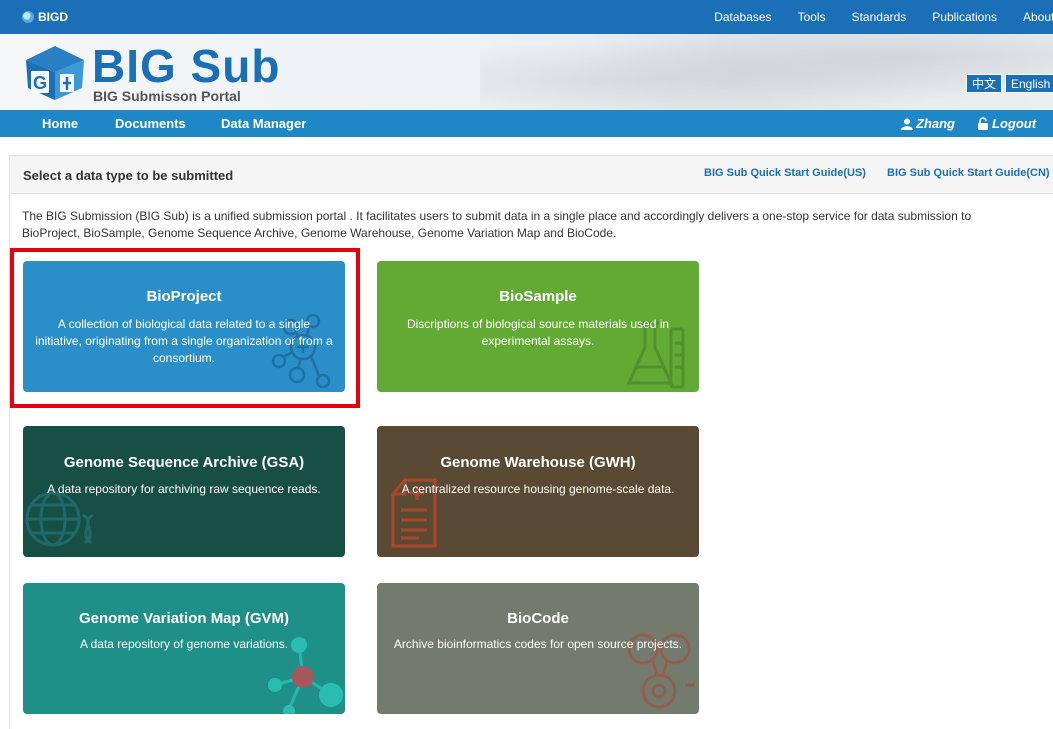 The image size is (1053, 729). I want to click on user-menu: Zhang, so click(928, 123).